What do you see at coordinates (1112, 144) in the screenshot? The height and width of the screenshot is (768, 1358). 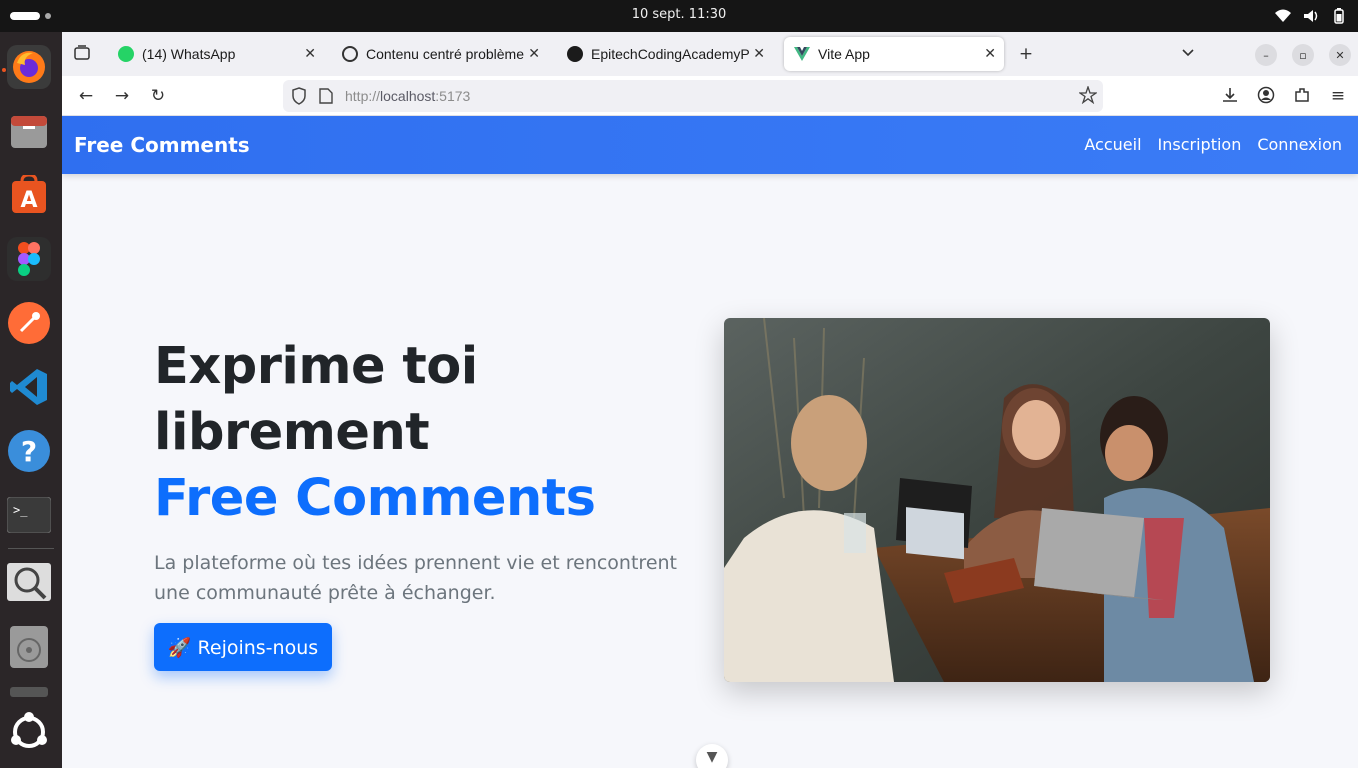 I see `nav-accueil: Accueil` at bounding box center [1112, 144].